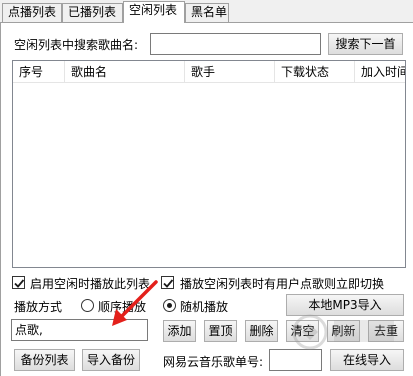  I want to click on sequential-play-radio, so click(87, 305).